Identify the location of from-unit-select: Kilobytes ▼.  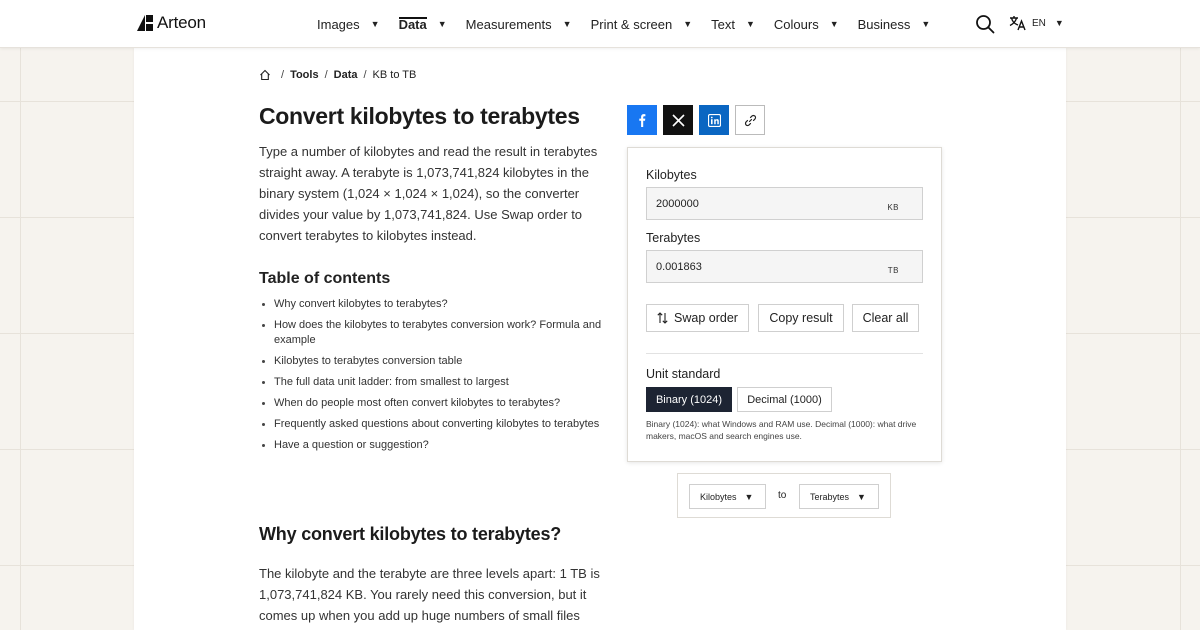
(727, 496).